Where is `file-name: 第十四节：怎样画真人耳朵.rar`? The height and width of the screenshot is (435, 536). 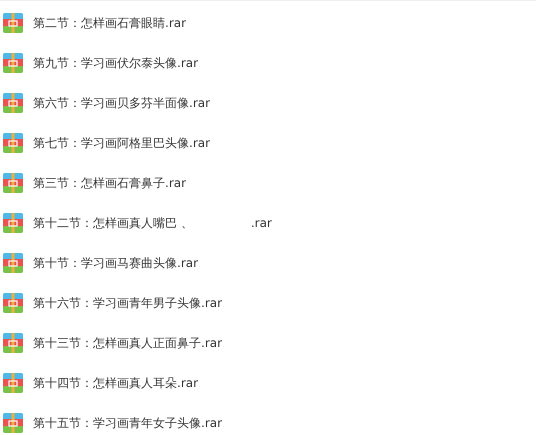
file-name: 第十四节：怎样画真人耳朵.rar is located at coordinates (115, 383).